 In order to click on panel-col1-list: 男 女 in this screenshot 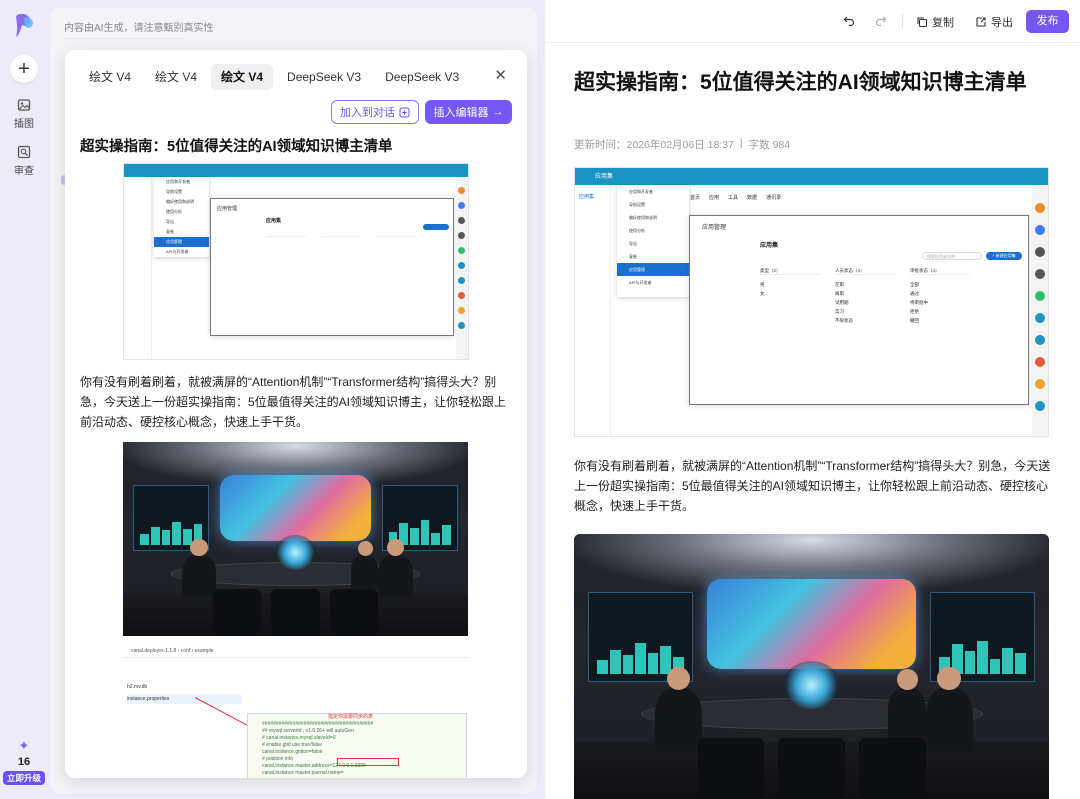, I will do `click(762, 289)`.